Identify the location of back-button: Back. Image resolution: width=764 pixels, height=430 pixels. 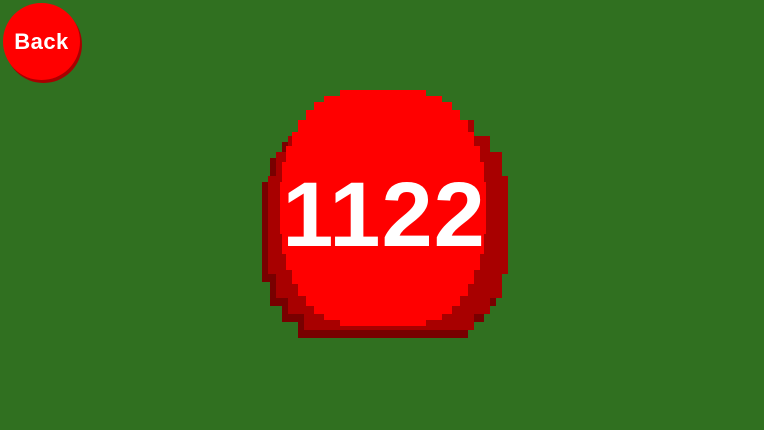
(41, 41).